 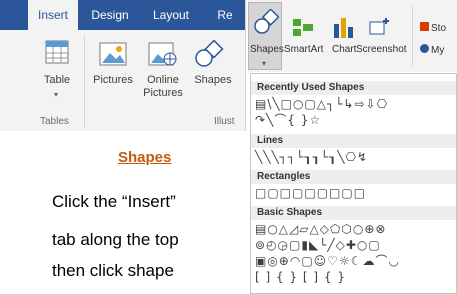 I want to click on section-header-rectangles: Rectangles, so click(x=353, y=177).